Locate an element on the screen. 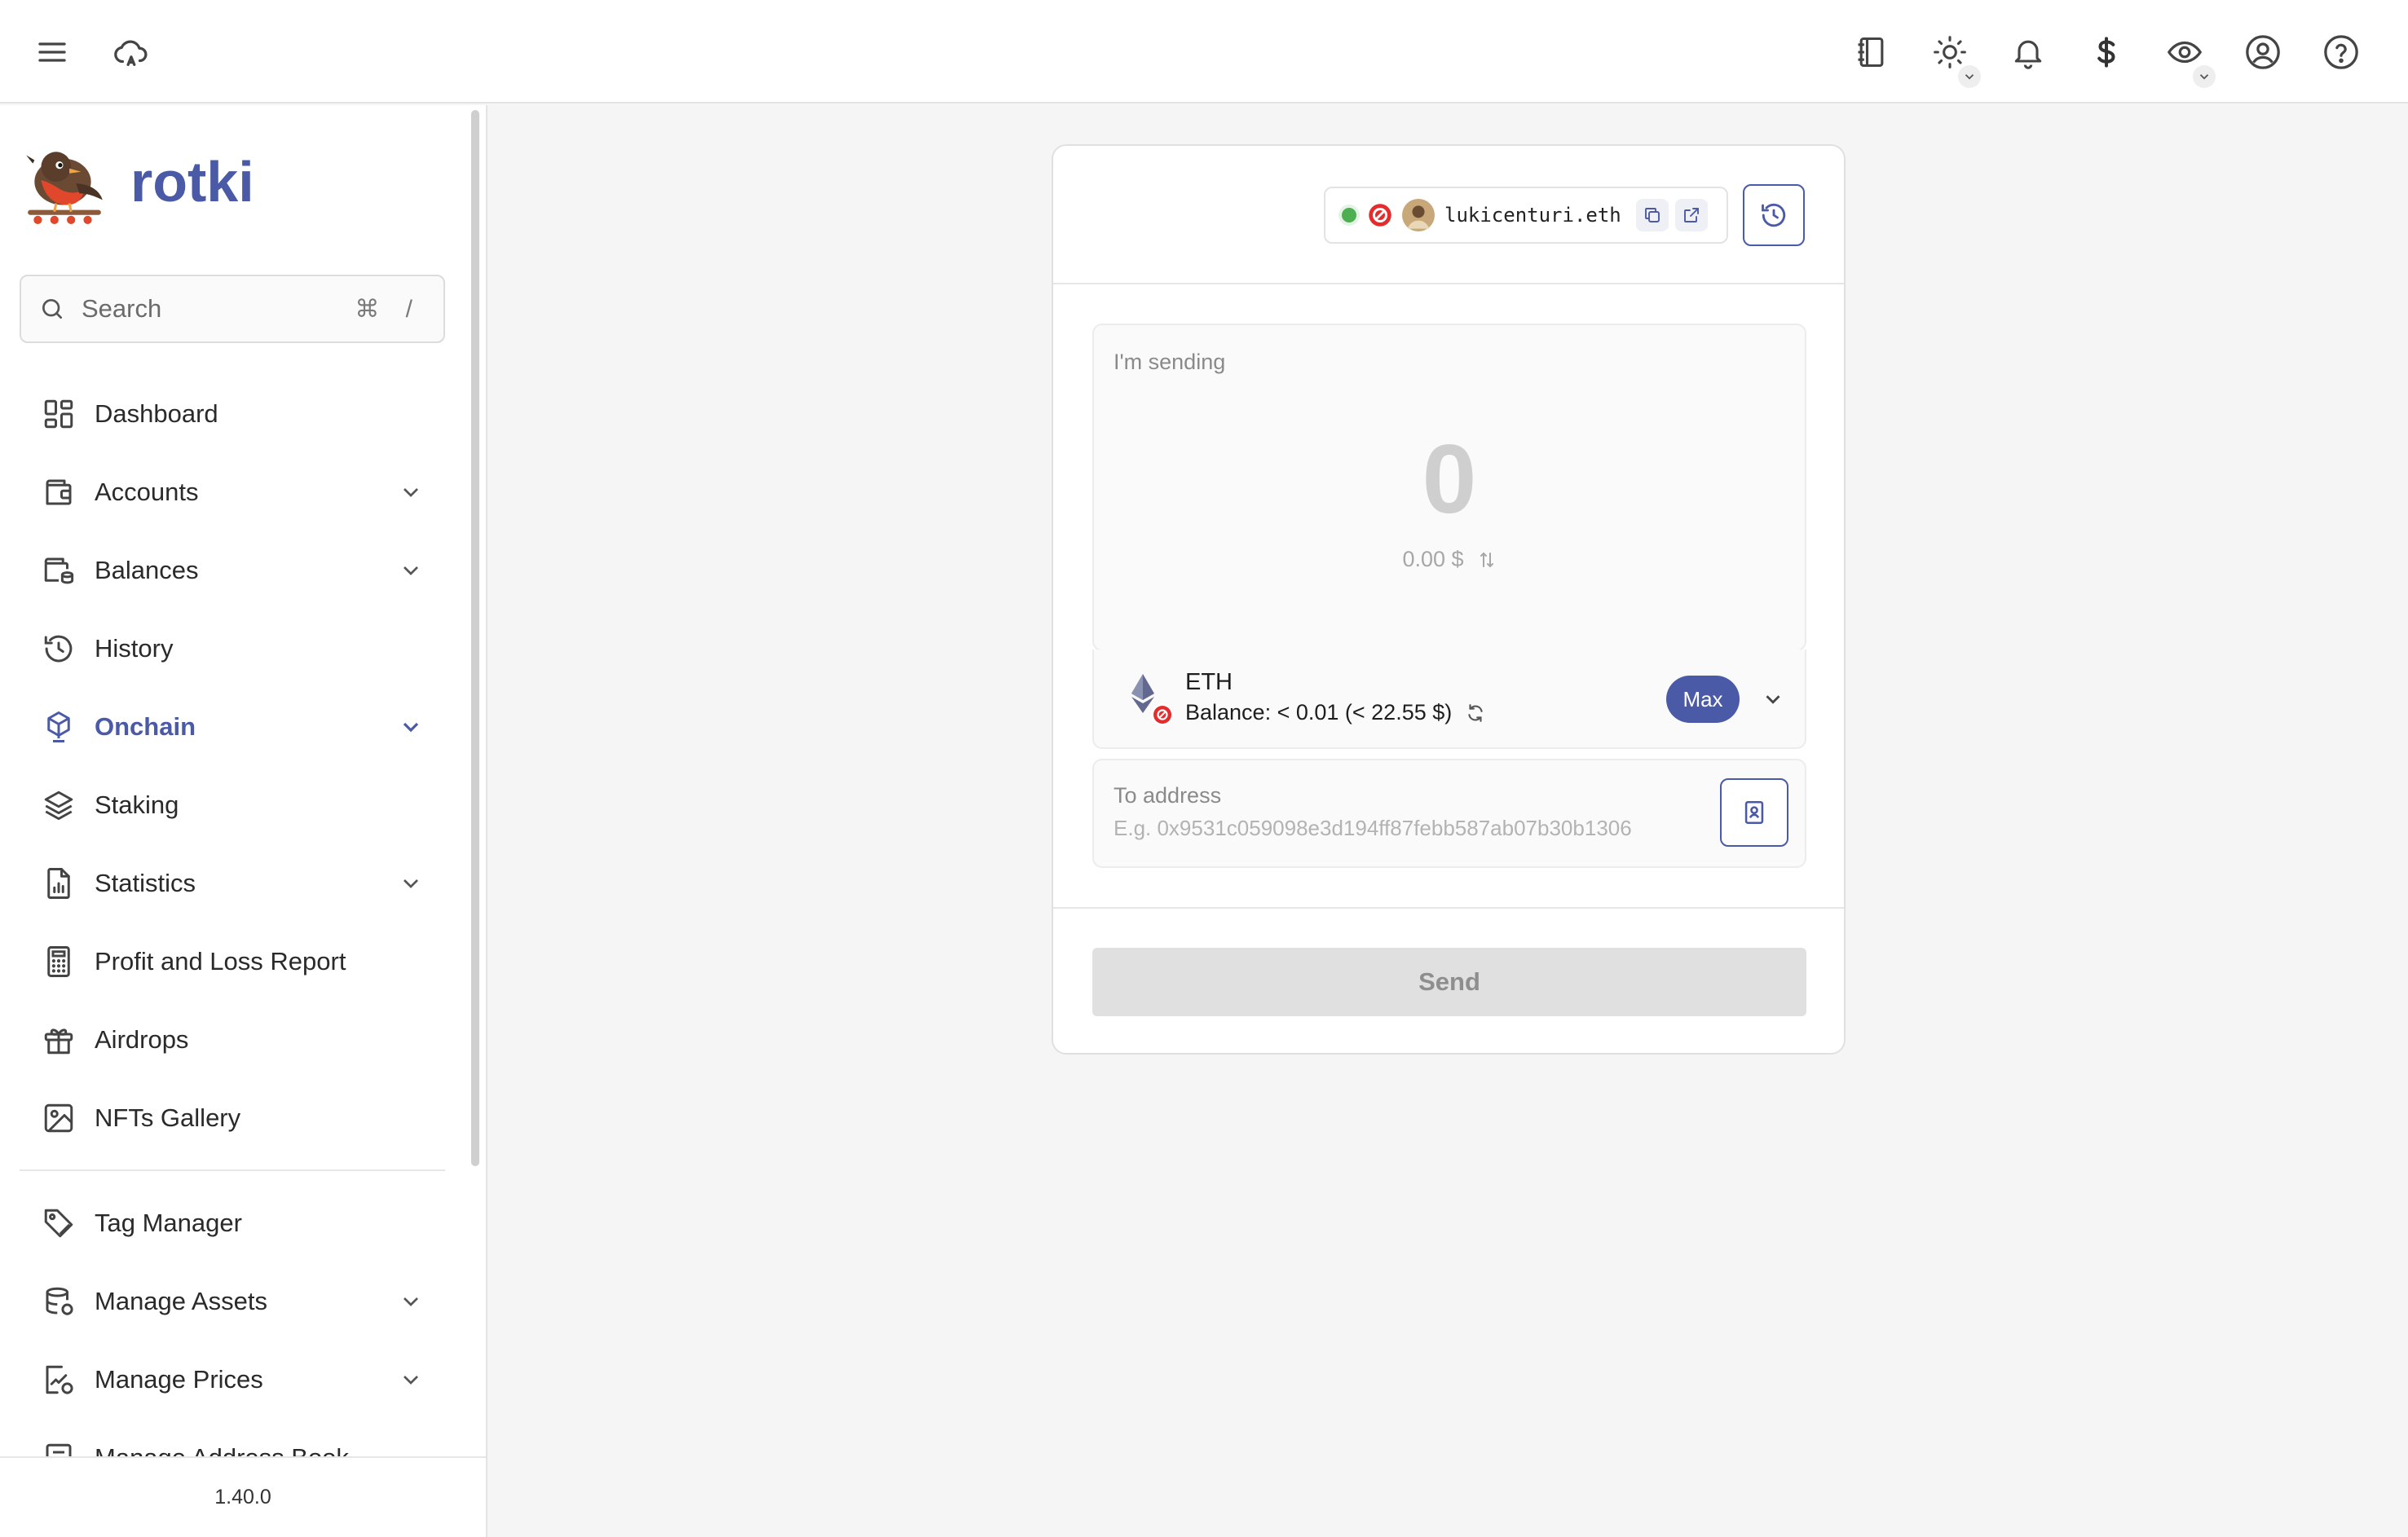 The width and height of the screenshot is (2408, 1537). search-icon is located at coordinates (52, 309).